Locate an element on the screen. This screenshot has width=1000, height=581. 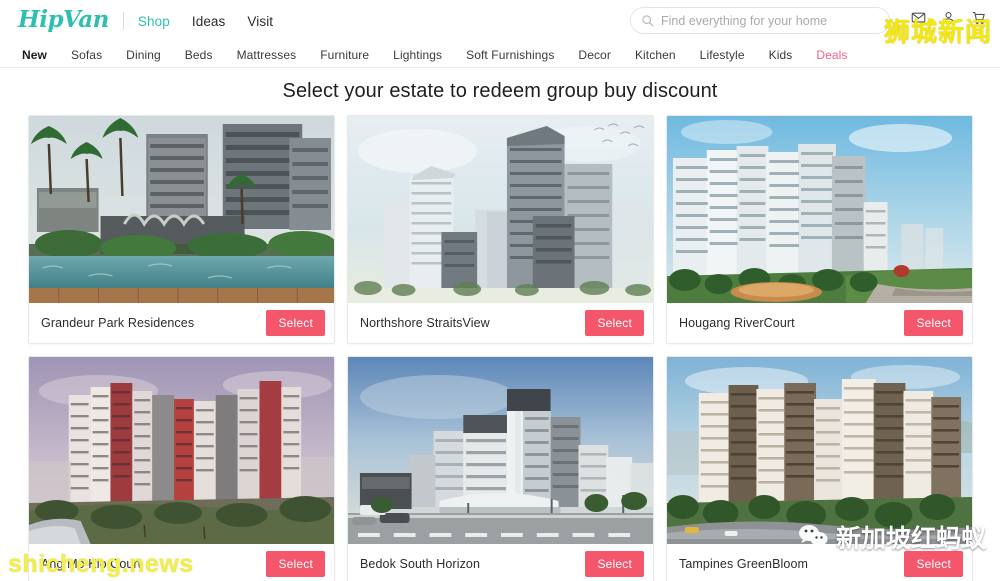
site-header: HipVan Shop Ideas Visit is located at coordinates (500, 21).